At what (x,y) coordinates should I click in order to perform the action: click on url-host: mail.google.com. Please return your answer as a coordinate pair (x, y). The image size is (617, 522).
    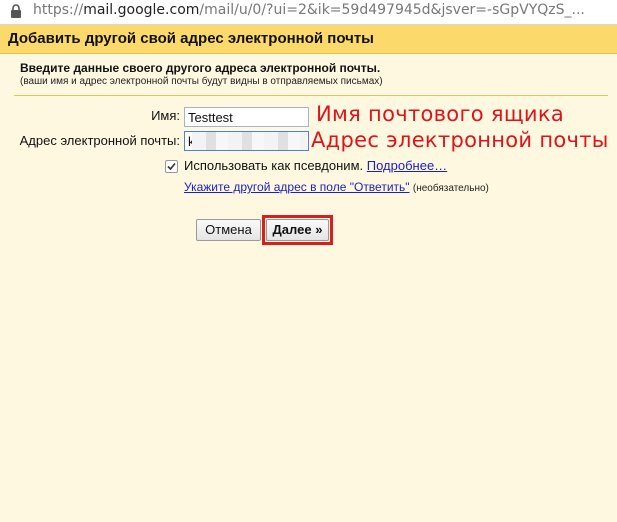
    Looking at the image, I should click on (141, 10).